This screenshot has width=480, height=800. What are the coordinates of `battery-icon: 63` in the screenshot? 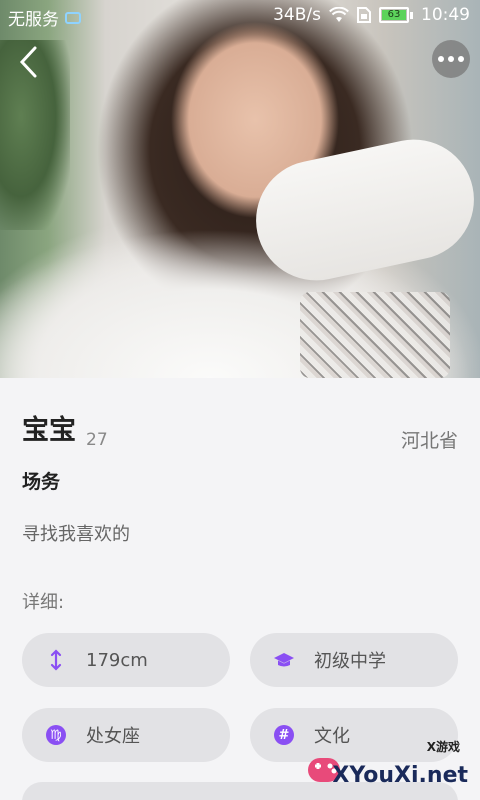 It's located at (396, 15).